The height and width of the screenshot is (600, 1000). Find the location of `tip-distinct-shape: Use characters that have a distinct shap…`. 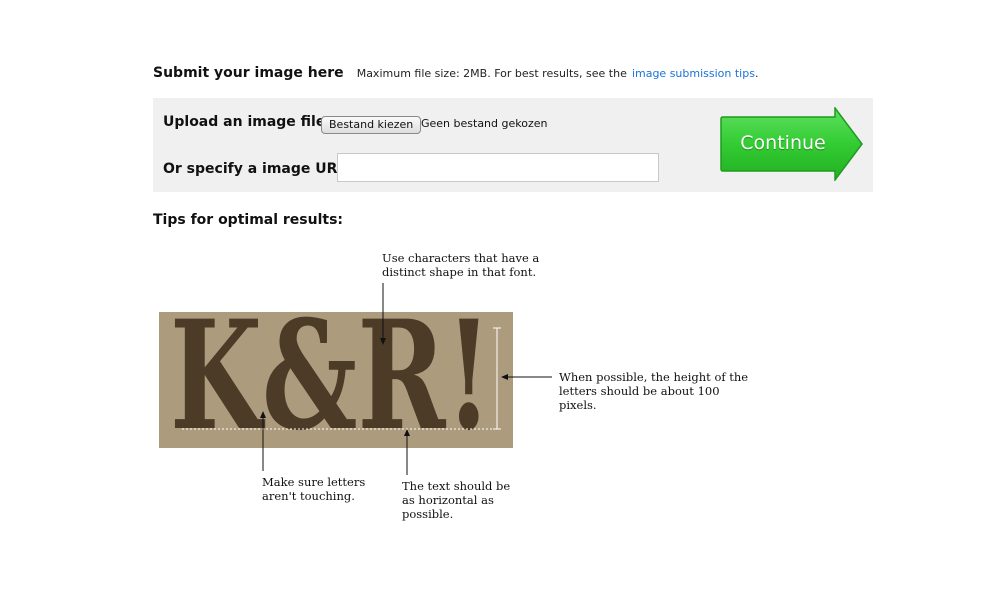

tip-distinct-shape: Use characters that have a distinct shap… is located at coordinates (461, 265).